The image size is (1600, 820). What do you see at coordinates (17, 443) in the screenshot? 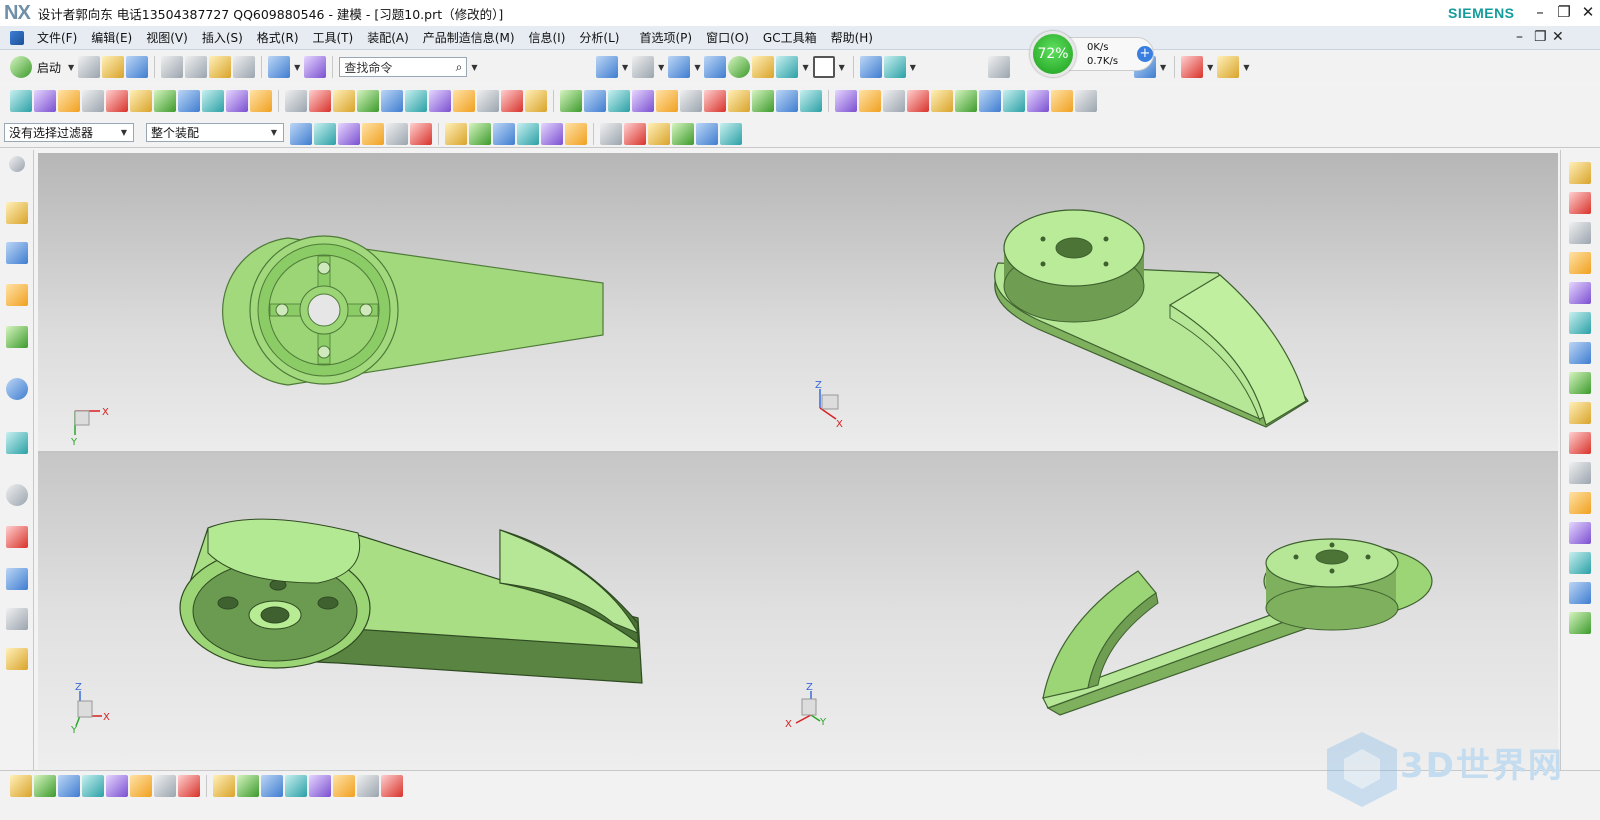
I see `history-icon` at bounding box center [17, 443].